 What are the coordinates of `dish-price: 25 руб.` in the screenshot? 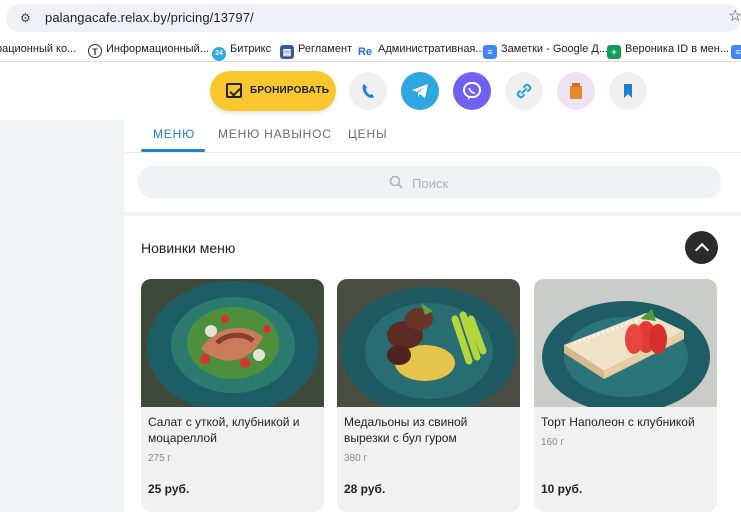 It's located at (169, 489).